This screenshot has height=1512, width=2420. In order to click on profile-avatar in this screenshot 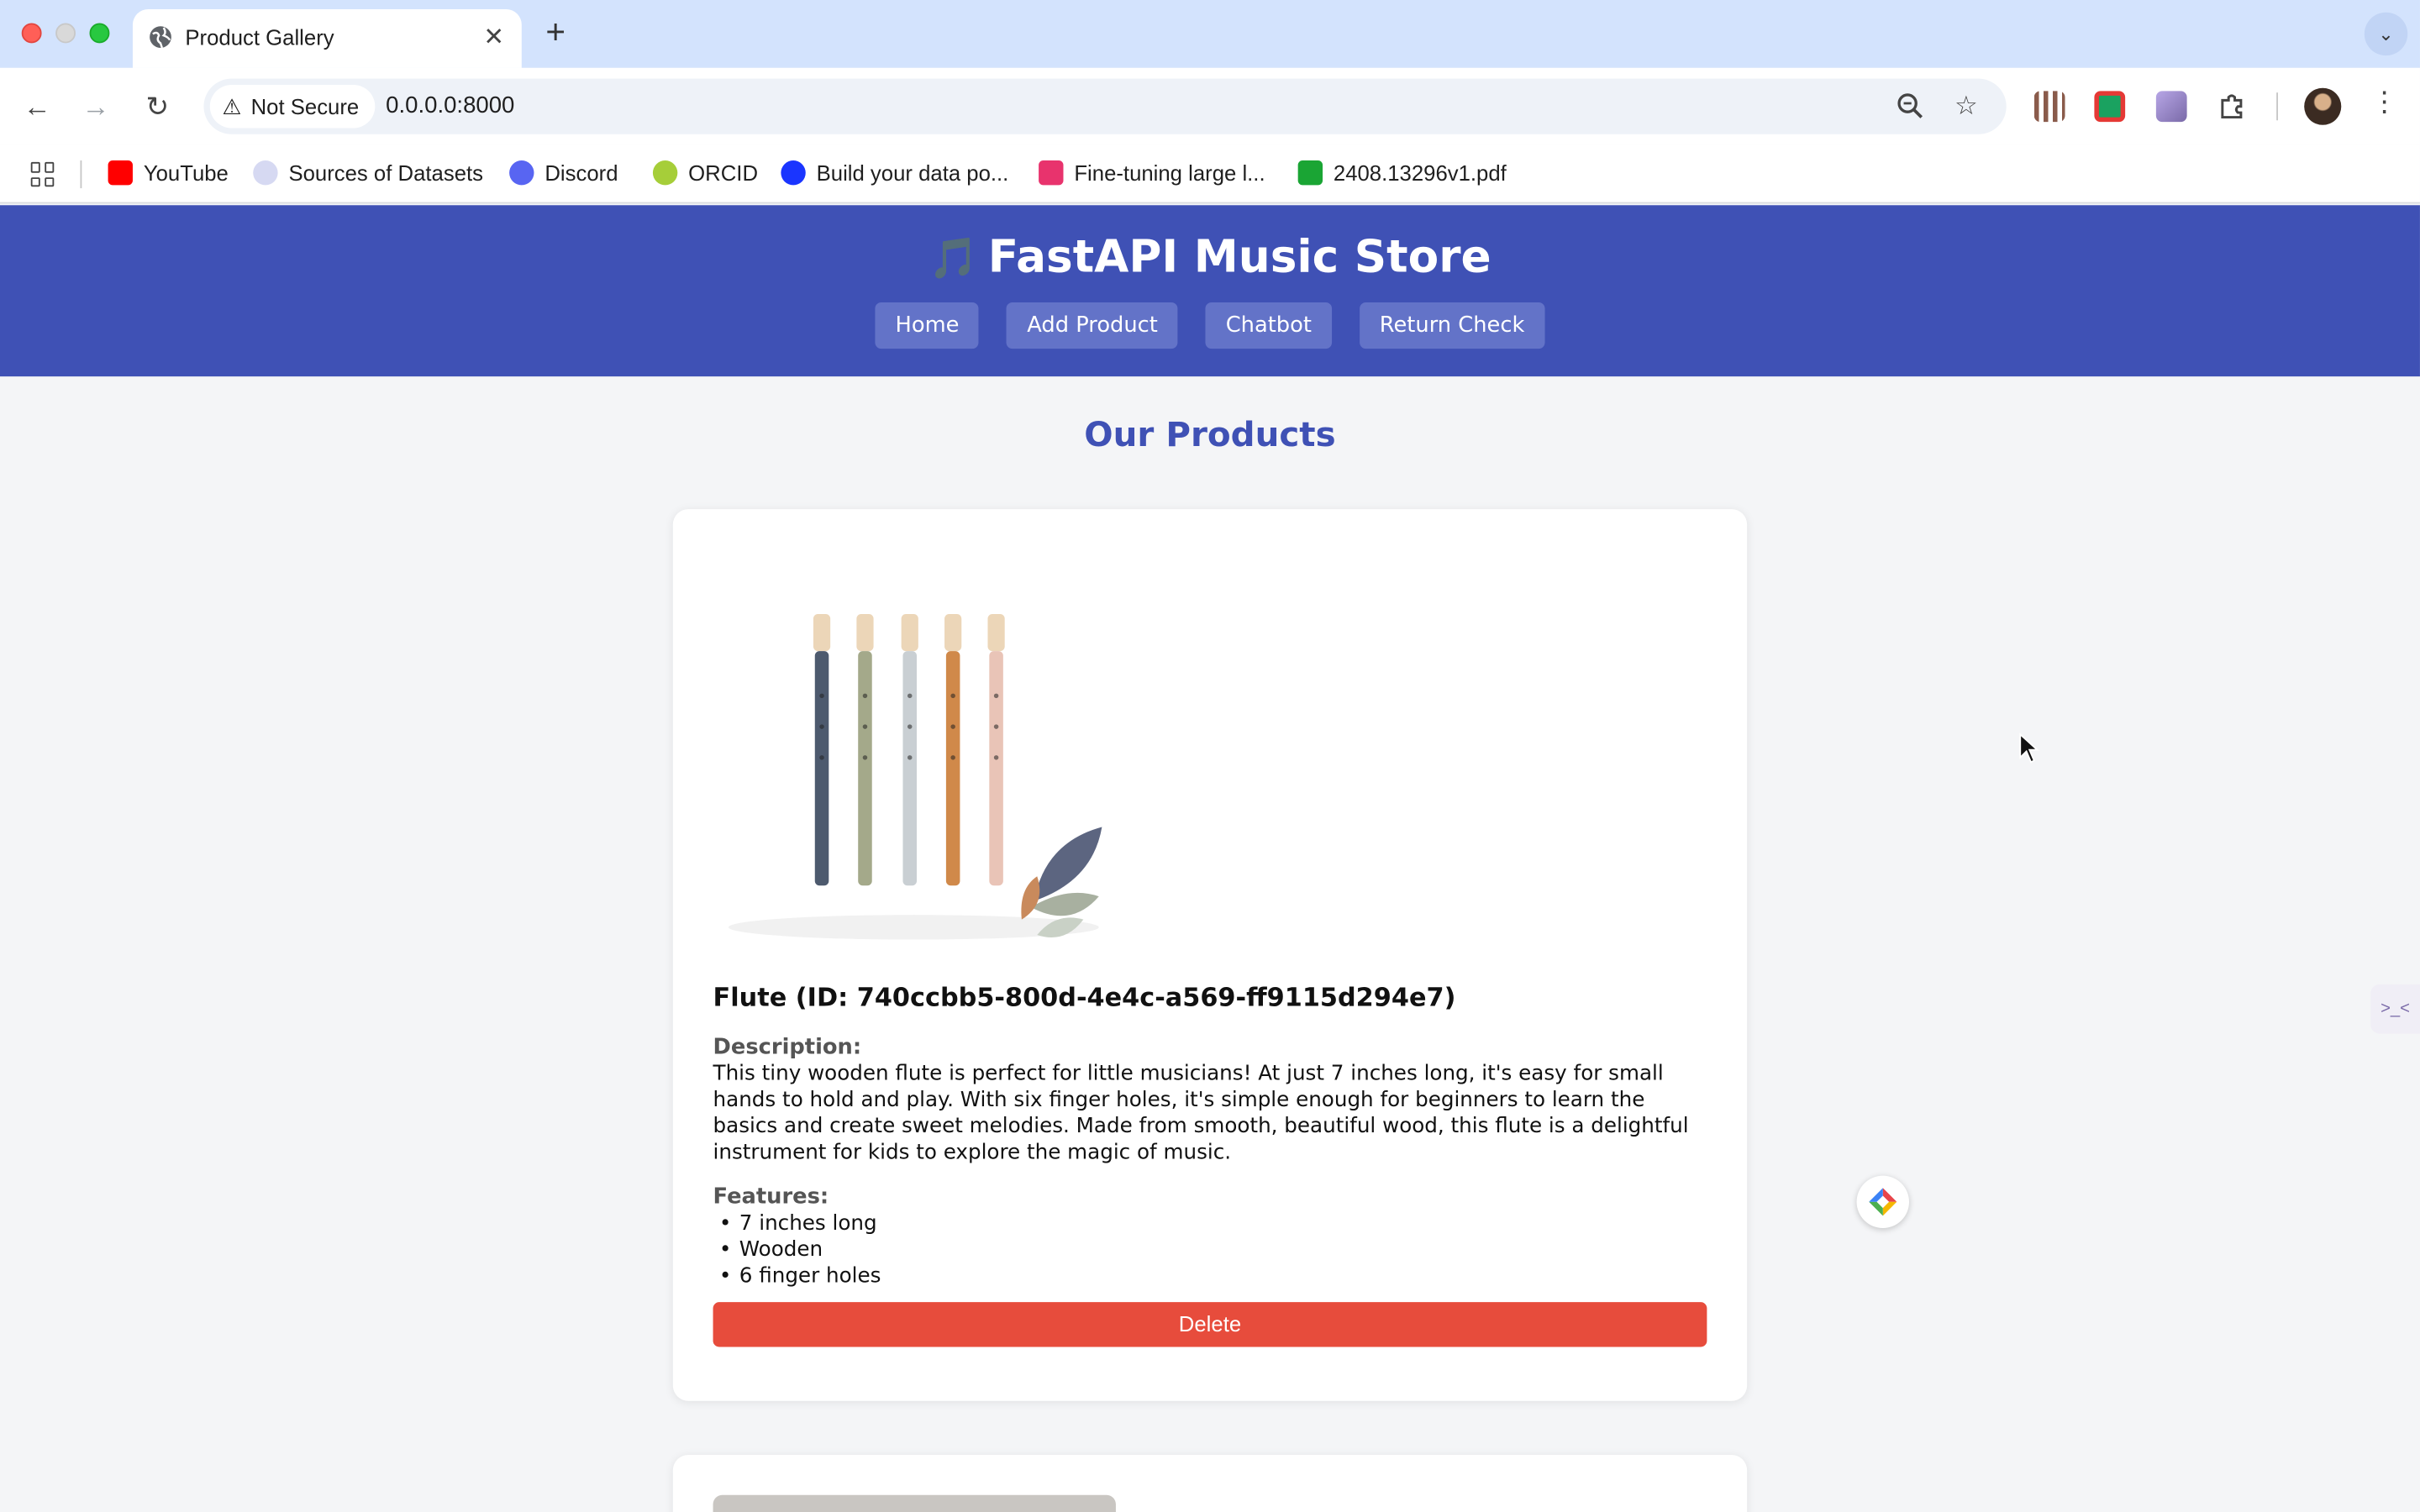, I will do `click(2323, 106)`.